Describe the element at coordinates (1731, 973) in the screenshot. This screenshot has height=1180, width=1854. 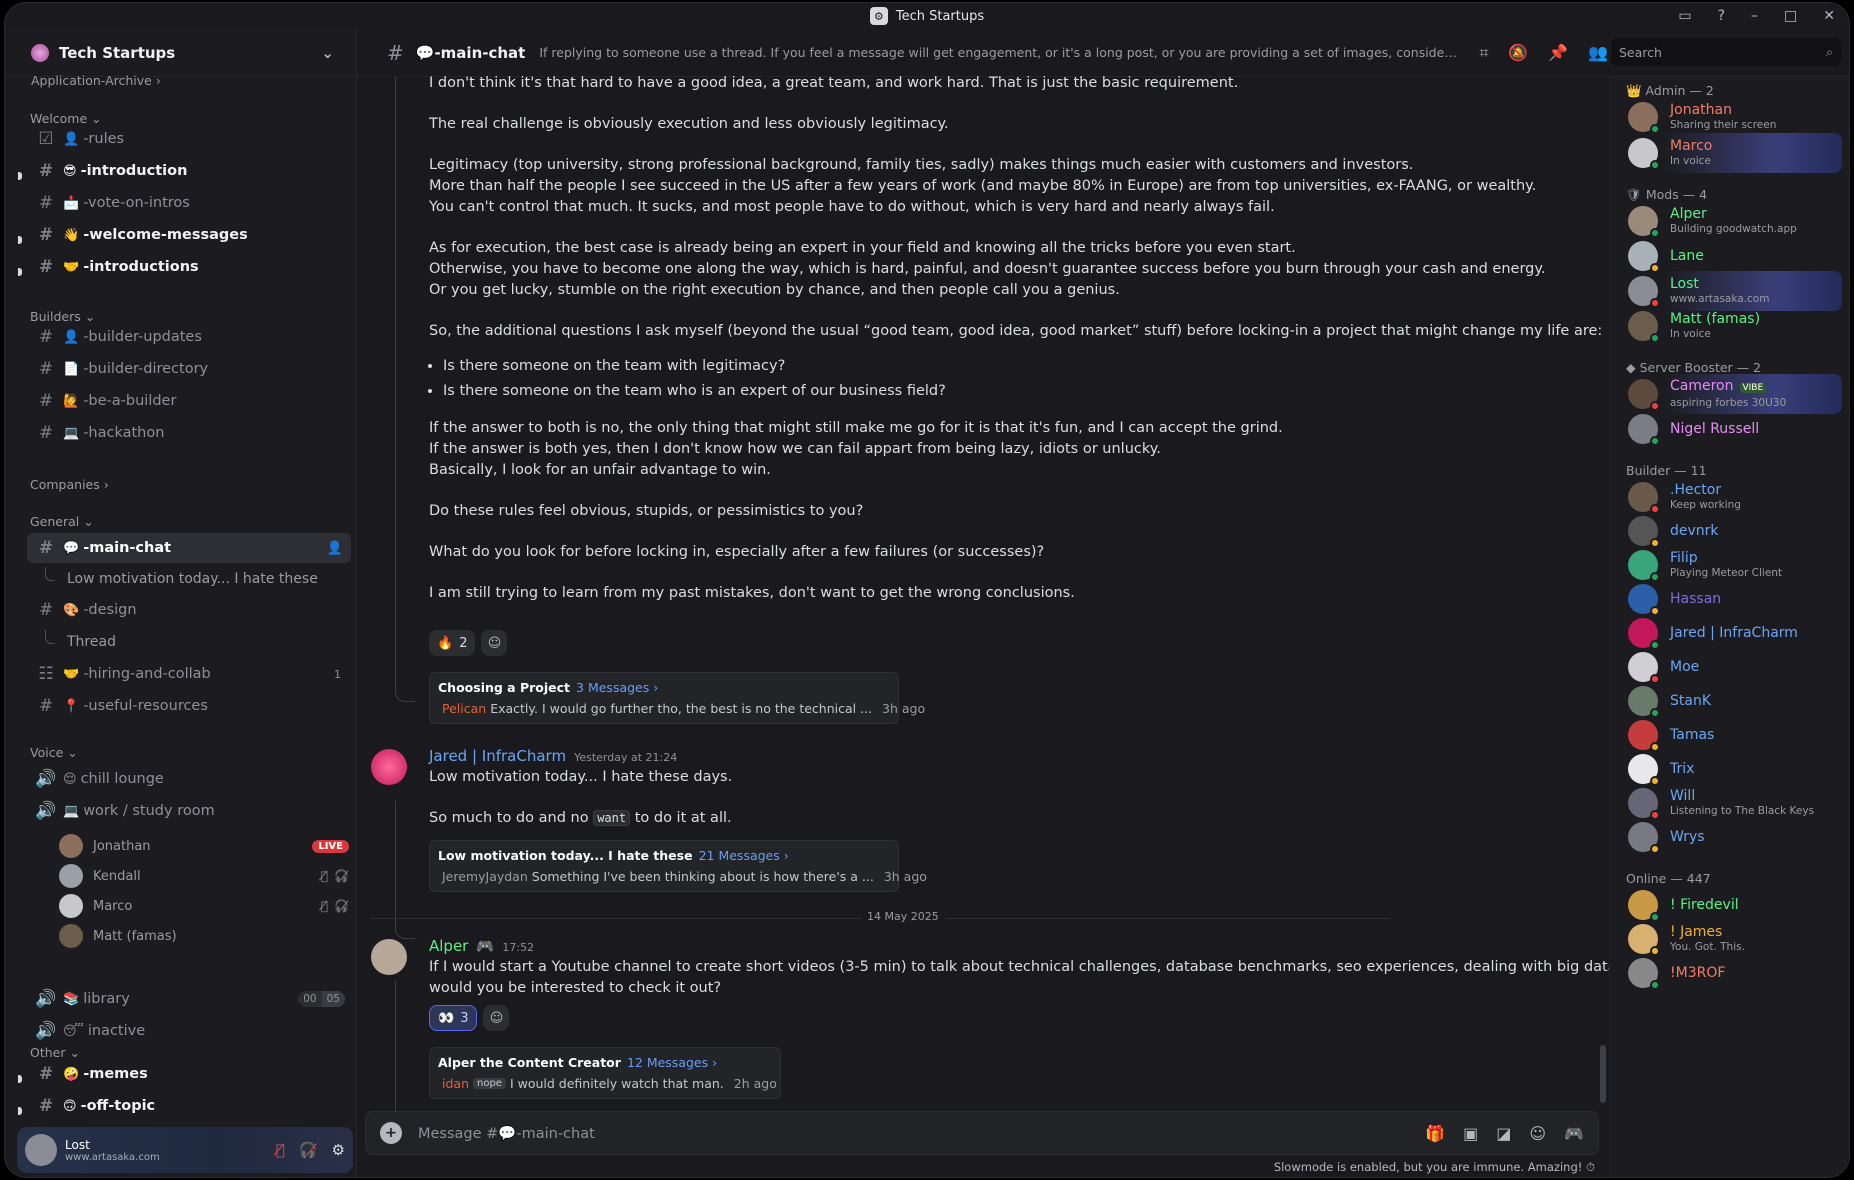
I see `member-item: !M3ROF` at that location.